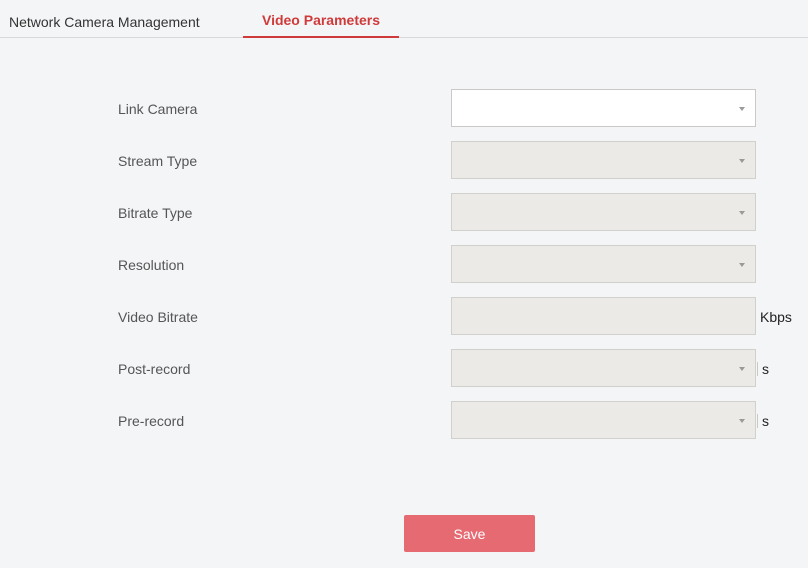 The image size is (808, 568). What do you see at coordinates (158, 317) in the screenshot?
I see `video-bitrate-label: Video Bitrate` at bounding box center [158, 317].